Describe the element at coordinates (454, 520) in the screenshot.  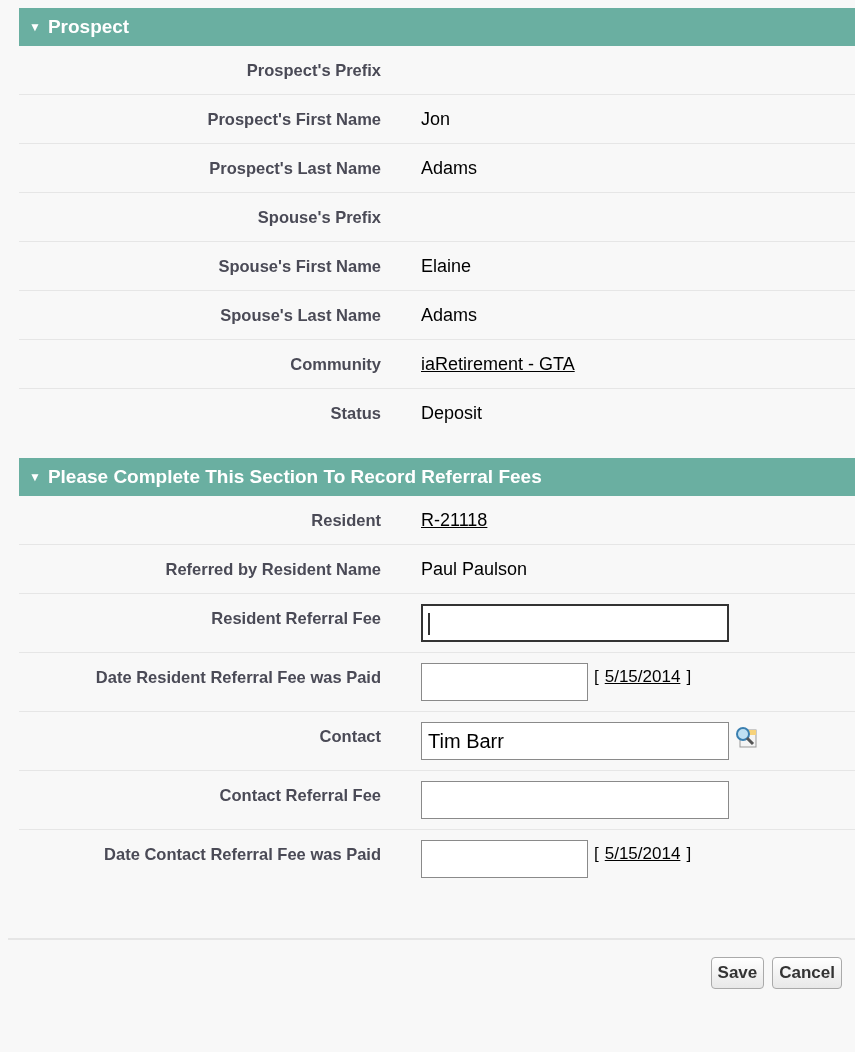
I see `record-link: R-21118` at that location.